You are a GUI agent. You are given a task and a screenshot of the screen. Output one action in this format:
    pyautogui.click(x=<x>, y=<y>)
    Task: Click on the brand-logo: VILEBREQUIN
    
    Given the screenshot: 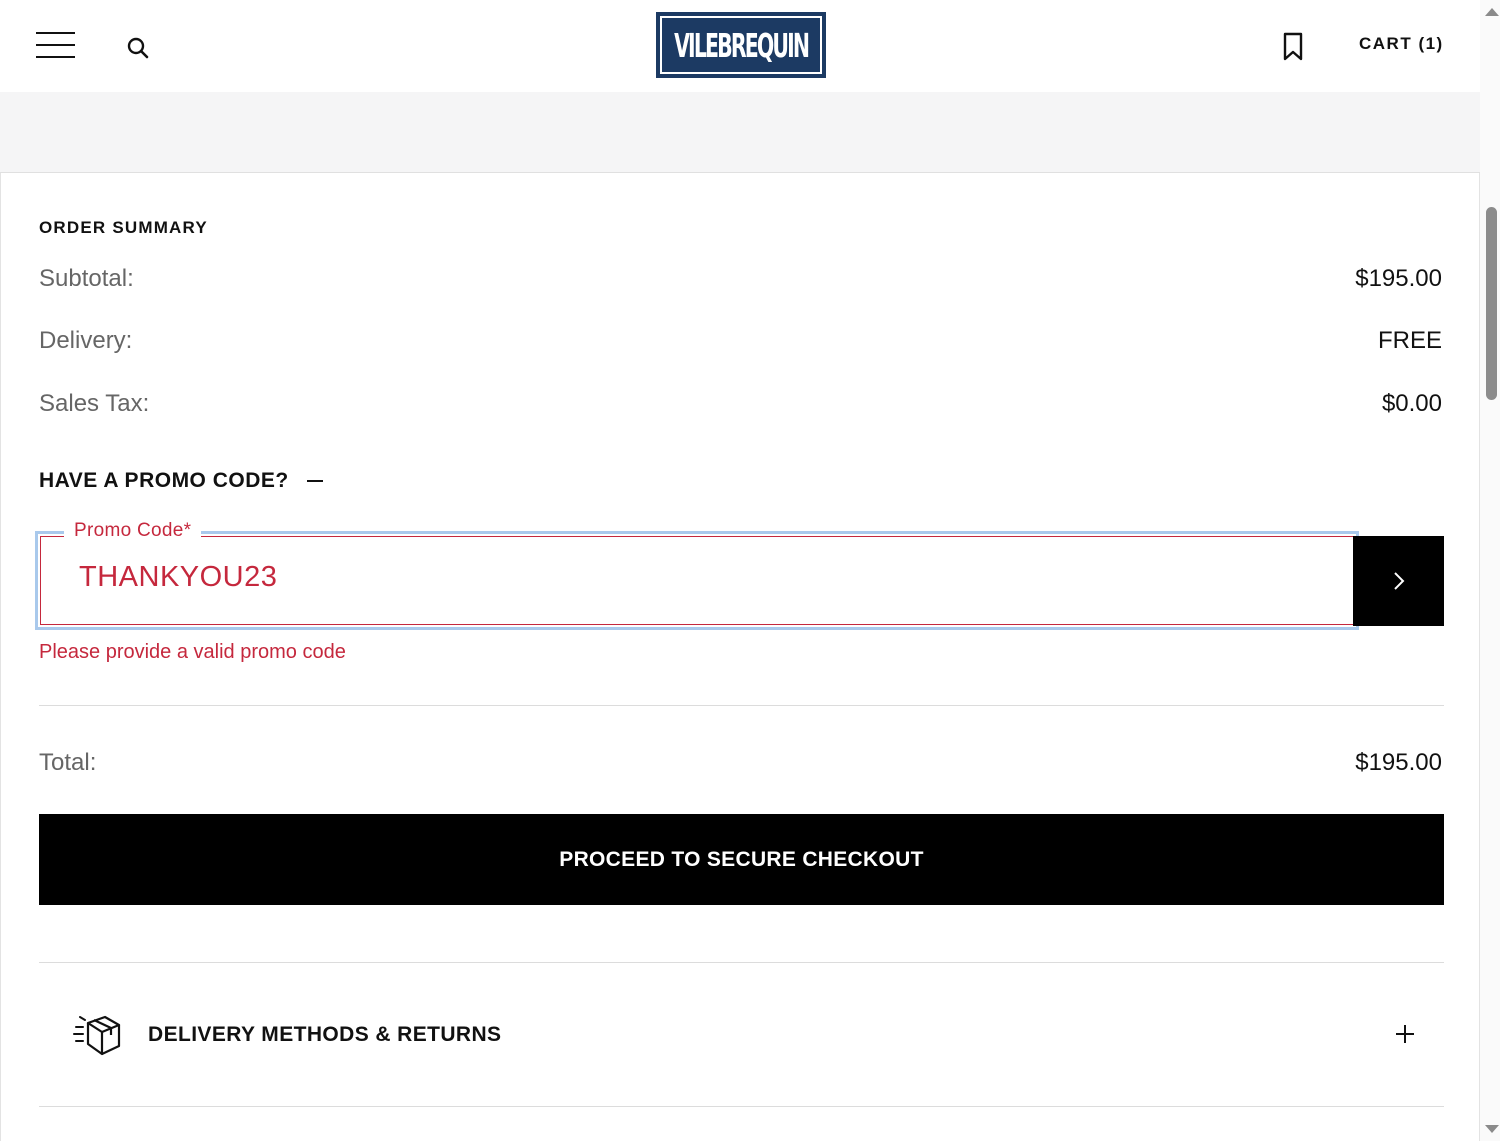 What is the action you would take?
    pyautogui.click(x=741, y=45)
    